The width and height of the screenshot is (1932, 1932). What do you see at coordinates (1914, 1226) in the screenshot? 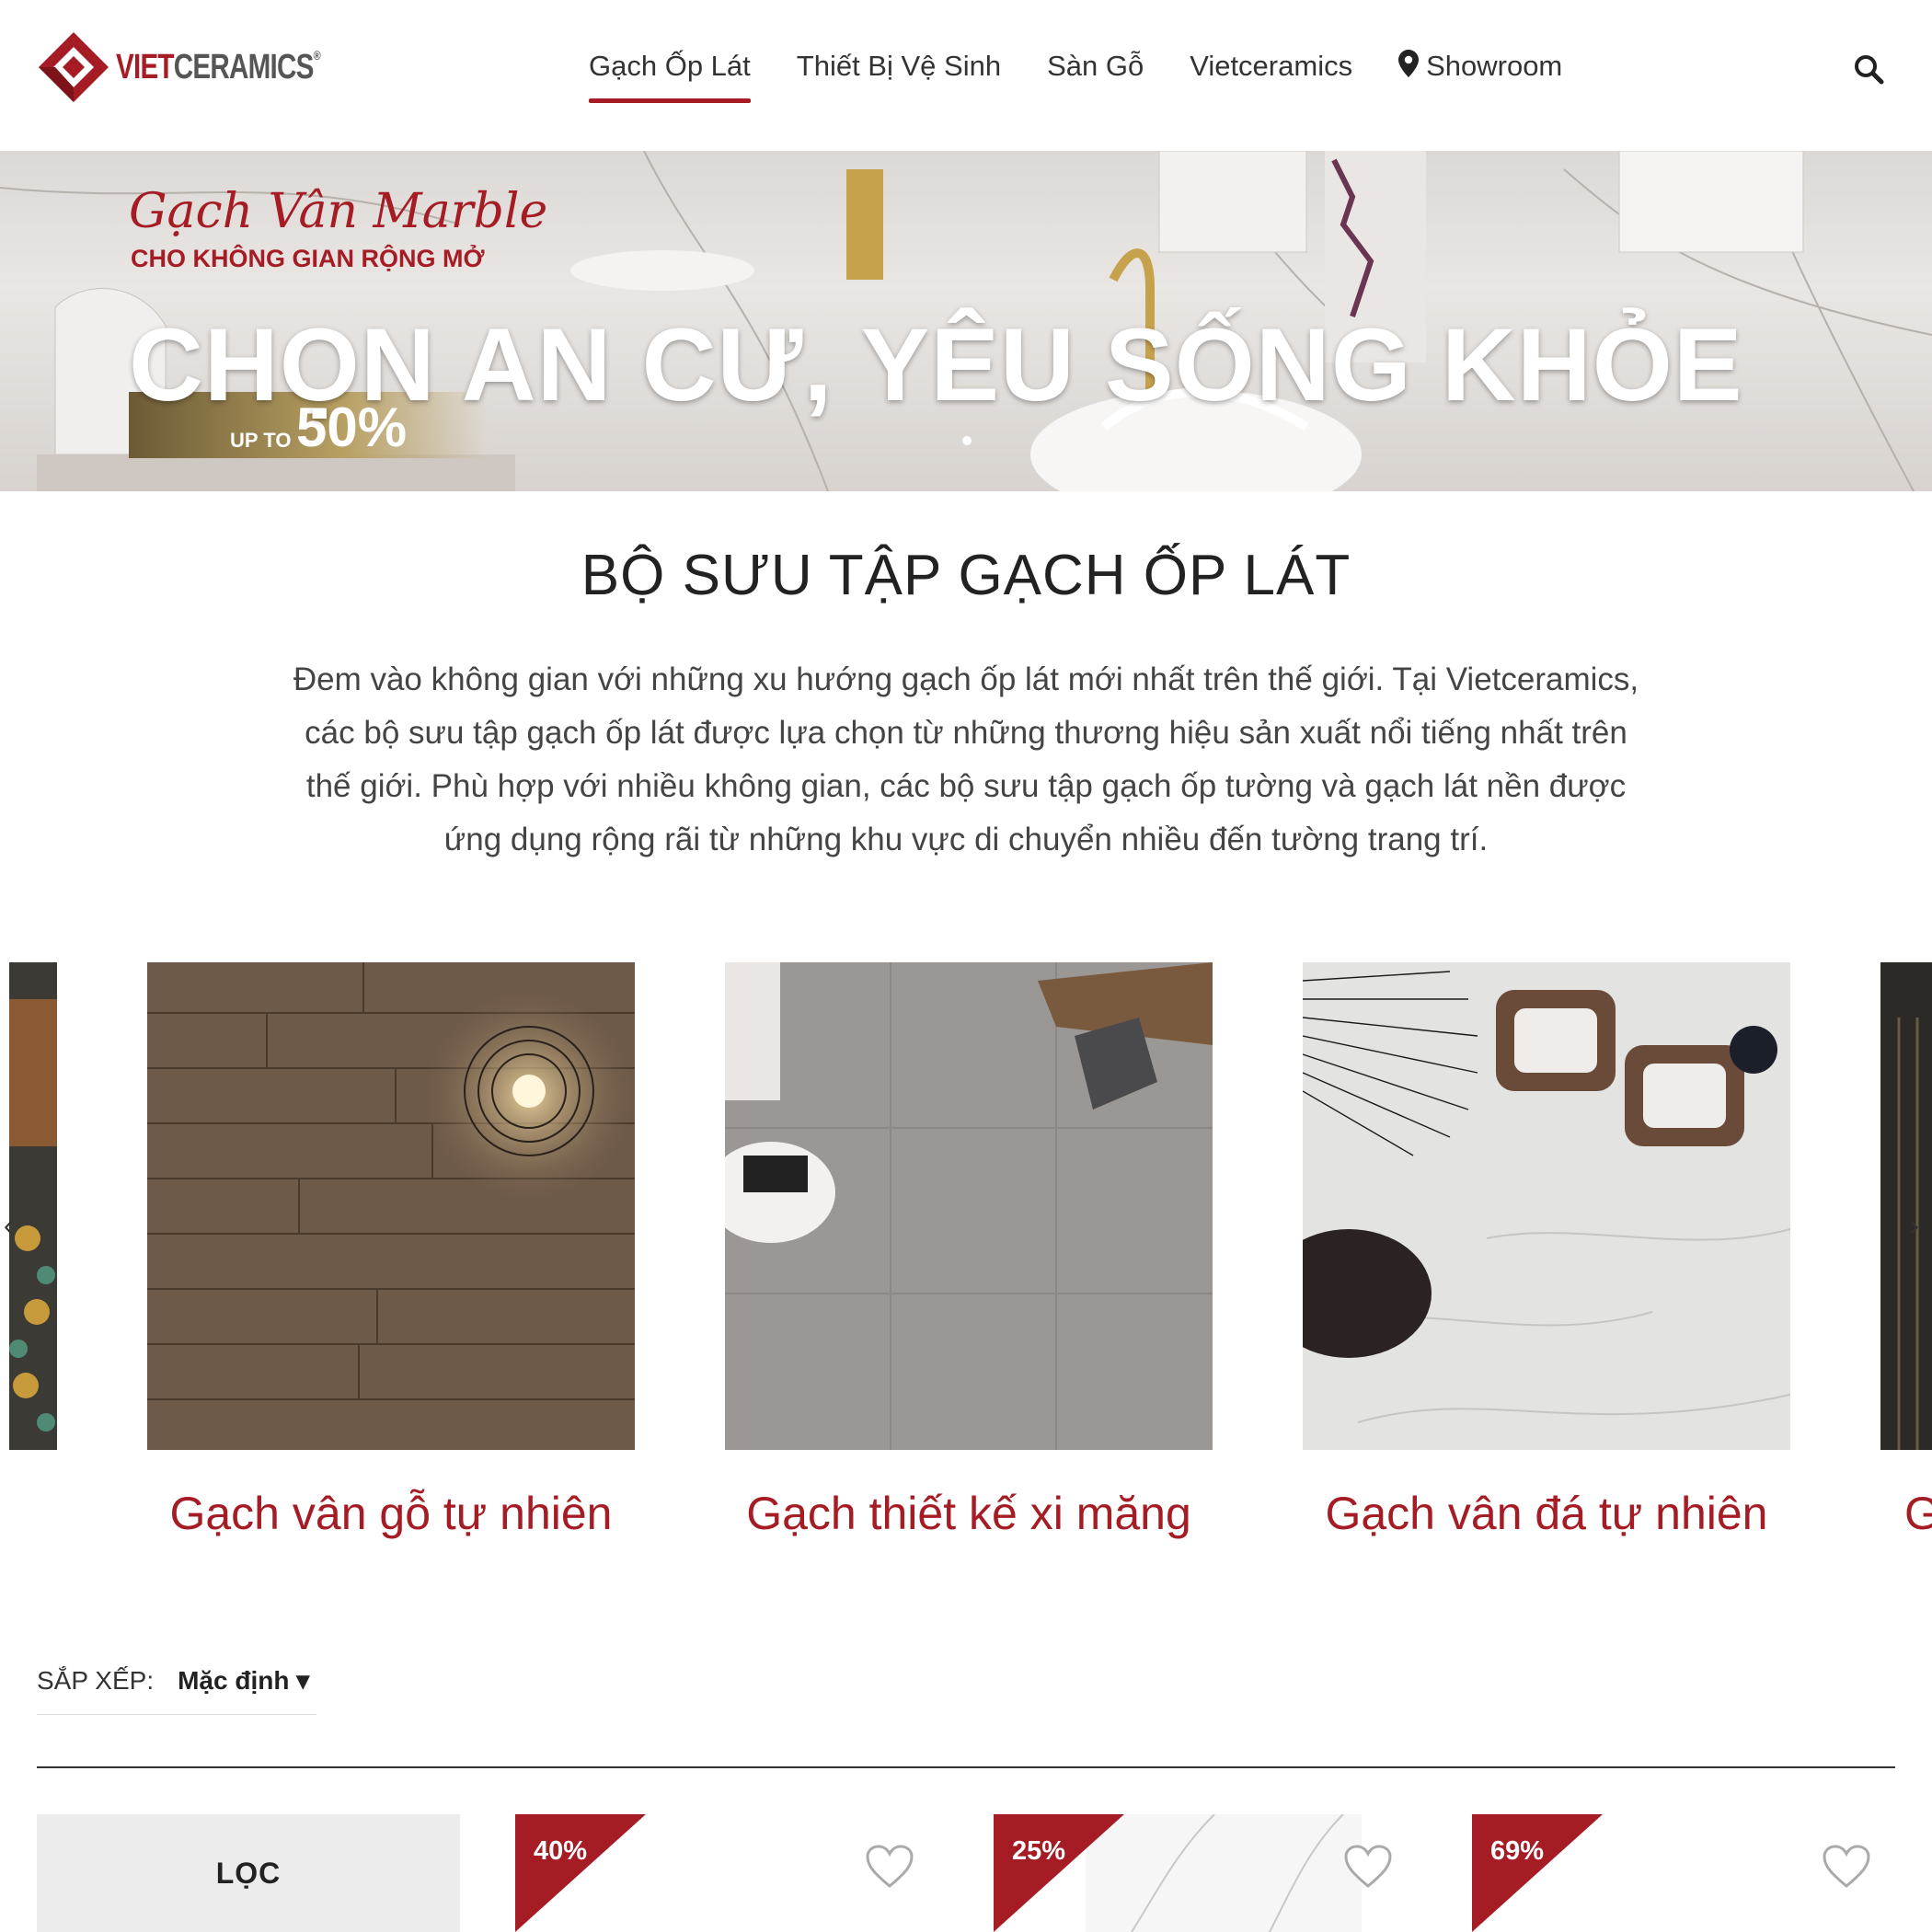
I see `carousel-next-icon: ›` at bounding box center [1914, 1226].